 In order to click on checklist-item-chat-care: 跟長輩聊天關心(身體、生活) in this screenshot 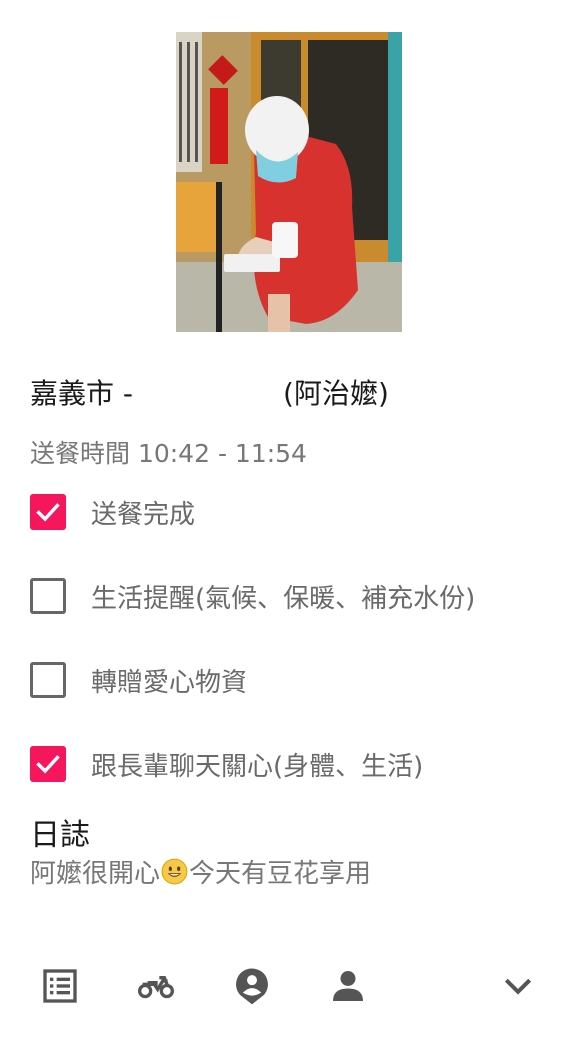, I will do `click(226, 764)`.